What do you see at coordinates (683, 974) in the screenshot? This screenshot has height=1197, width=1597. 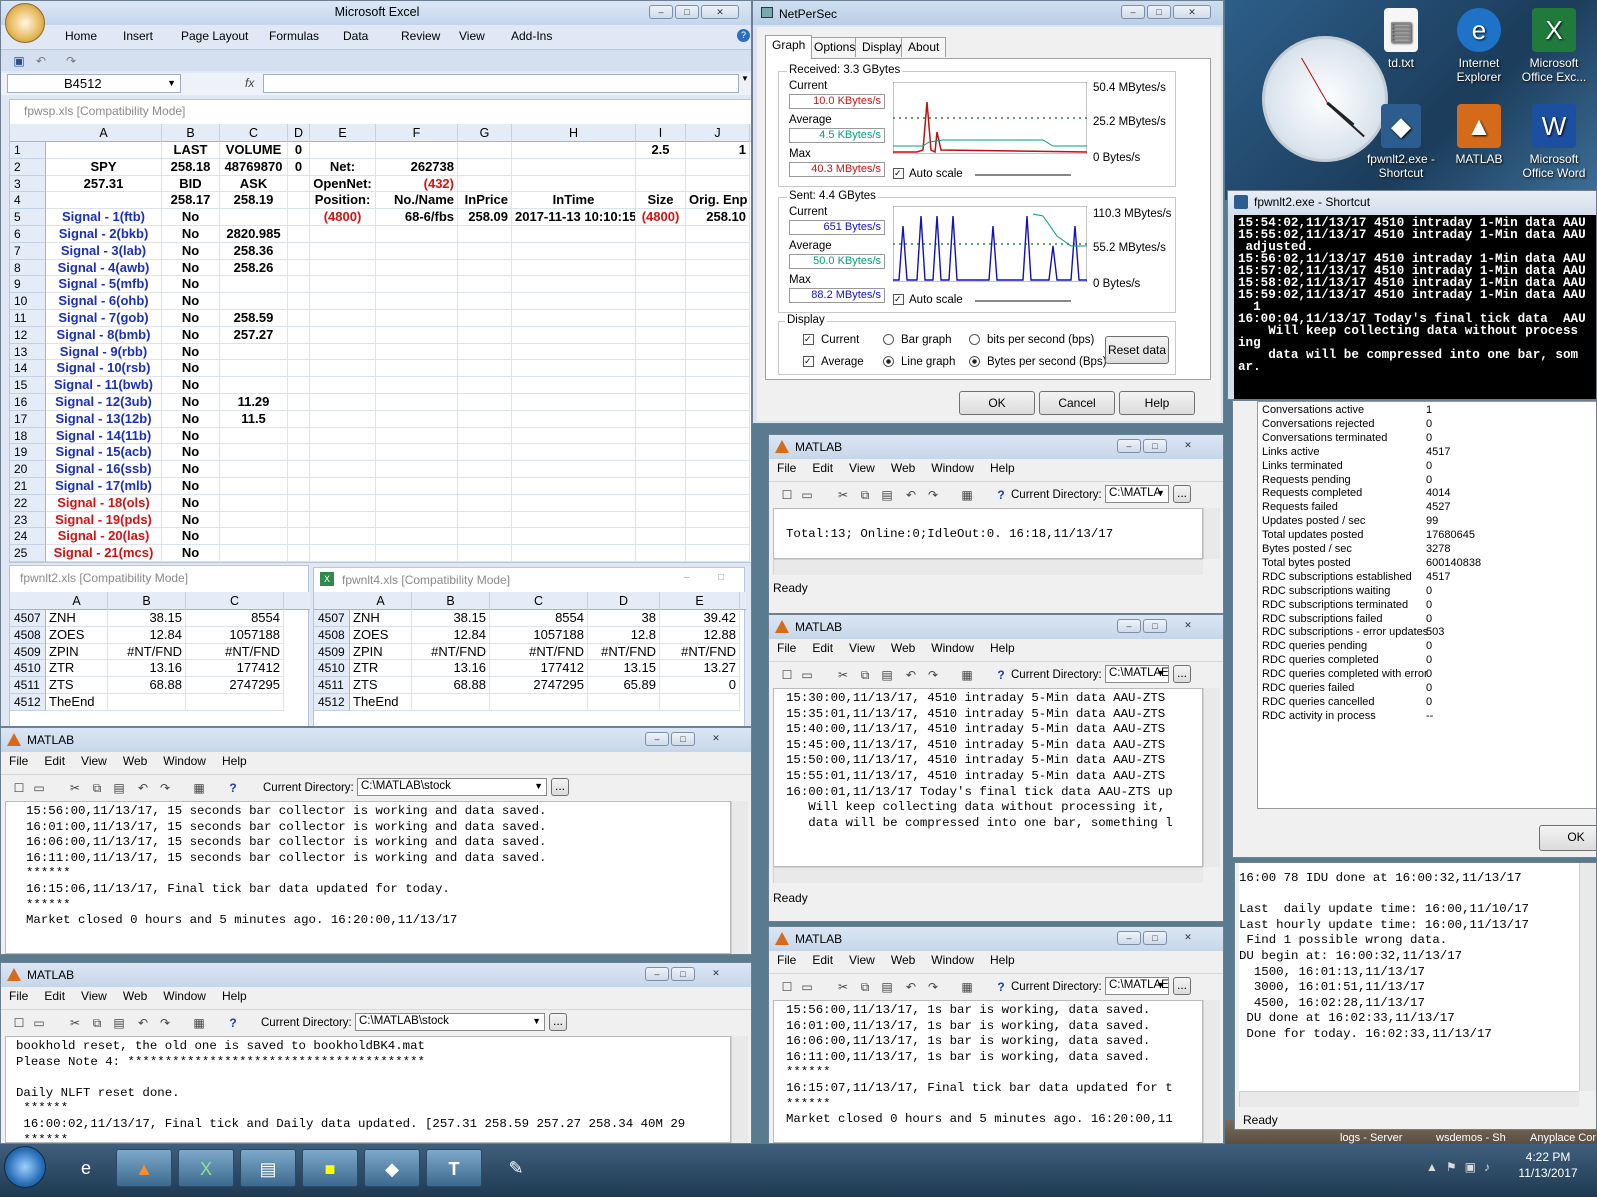 I see `matlab-restore-button: □` at bounding box center [683, 974].